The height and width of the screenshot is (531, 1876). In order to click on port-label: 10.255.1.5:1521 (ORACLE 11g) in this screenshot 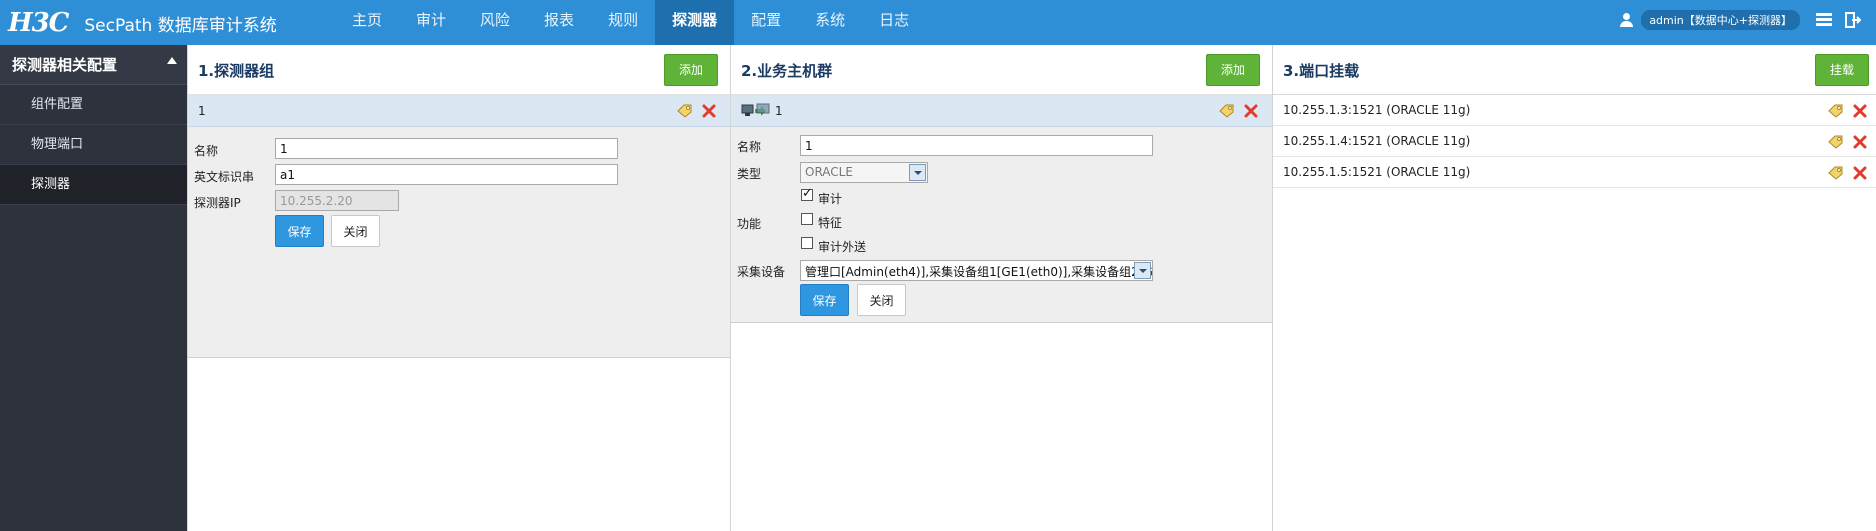, I will do `click(1377, 172)`.